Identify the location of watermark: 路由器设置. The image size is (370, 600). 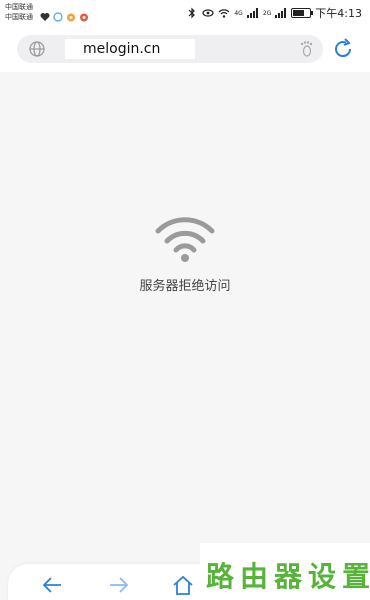
(285, 571).